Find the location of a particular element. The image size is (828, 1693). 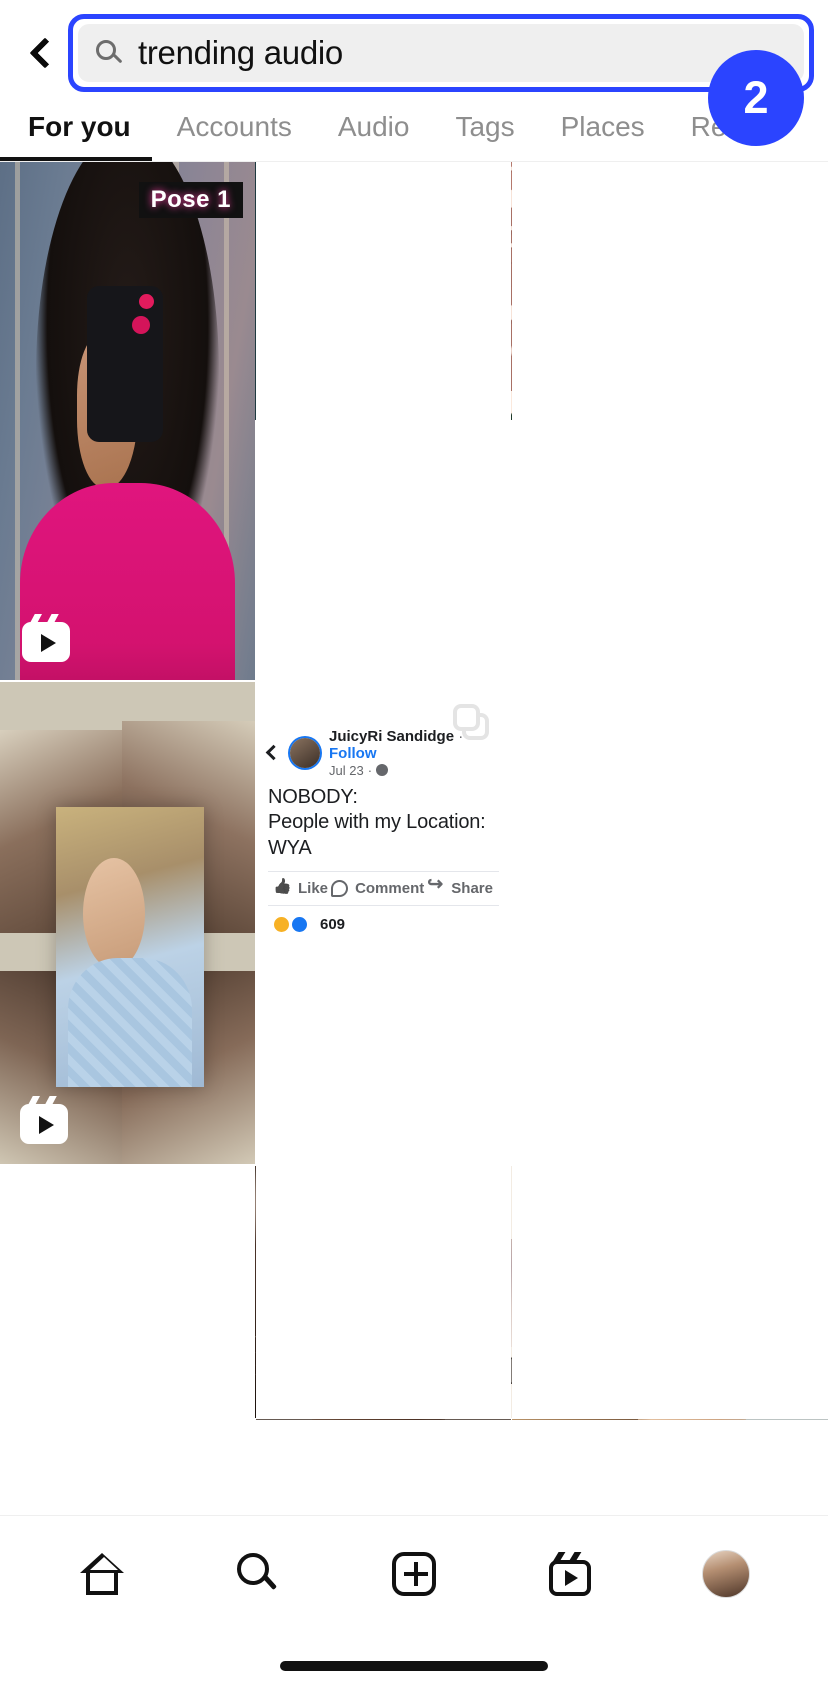

post-body: NOBODY: People with my Location: WYA is located at coordinates (377, 822).